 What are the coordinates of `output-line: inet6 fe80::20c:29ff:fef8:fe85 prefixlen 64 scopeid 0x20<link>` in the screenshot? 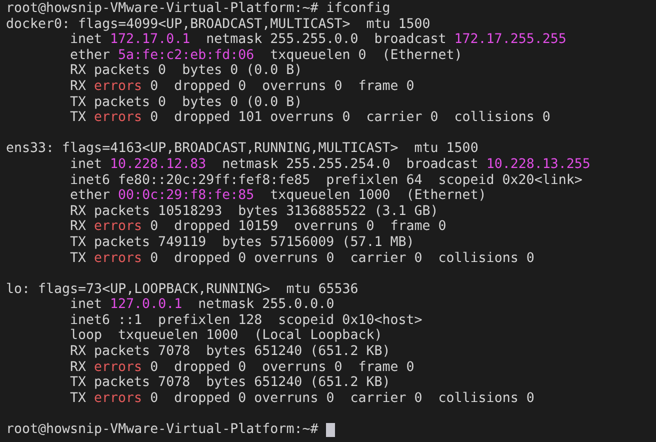 It's located at (326, 180).